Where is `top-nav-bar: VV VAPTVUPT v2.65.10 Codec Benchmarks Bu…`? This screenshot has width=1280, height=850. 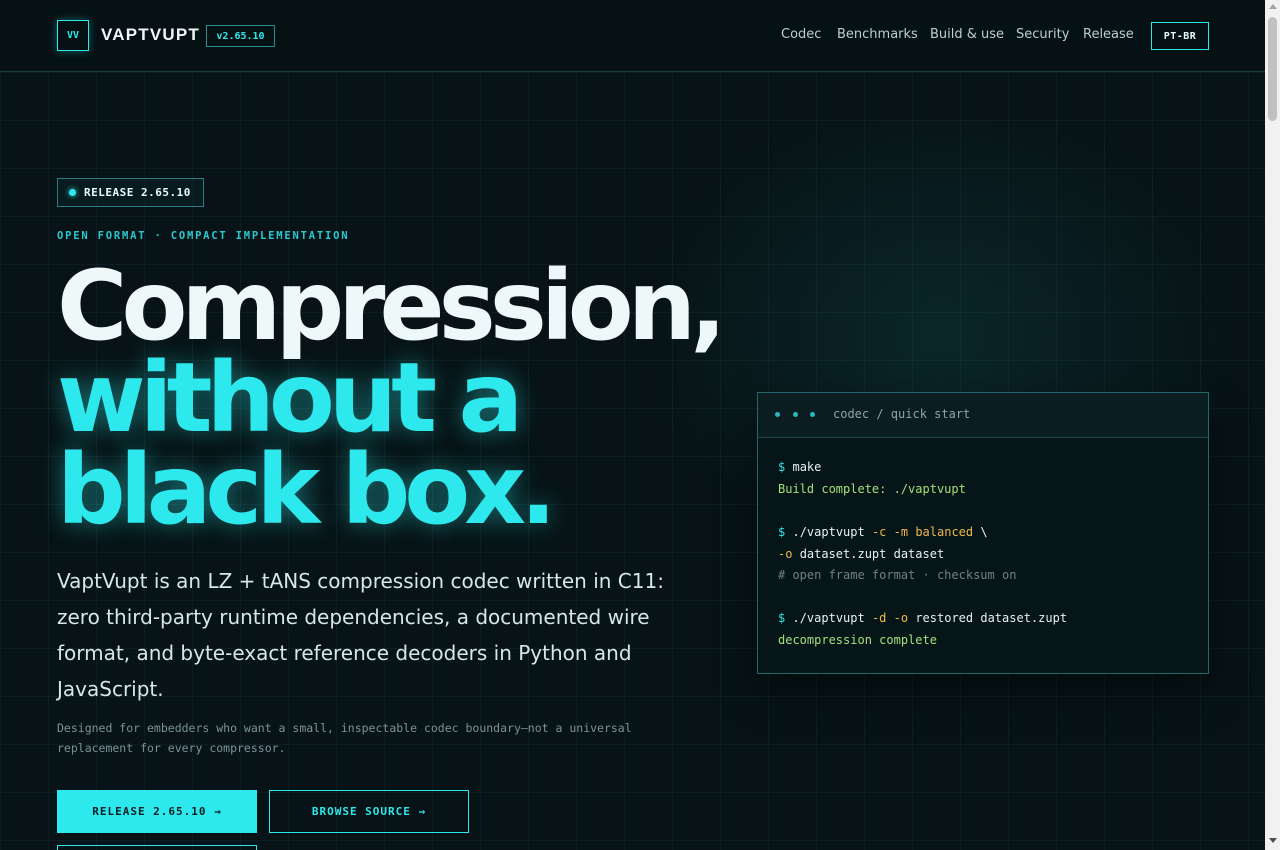 top-nav-bar: VV VAPTVUPT v2.65.10 Codec Benchmarks Bu… is located at coordinates (632, 36).